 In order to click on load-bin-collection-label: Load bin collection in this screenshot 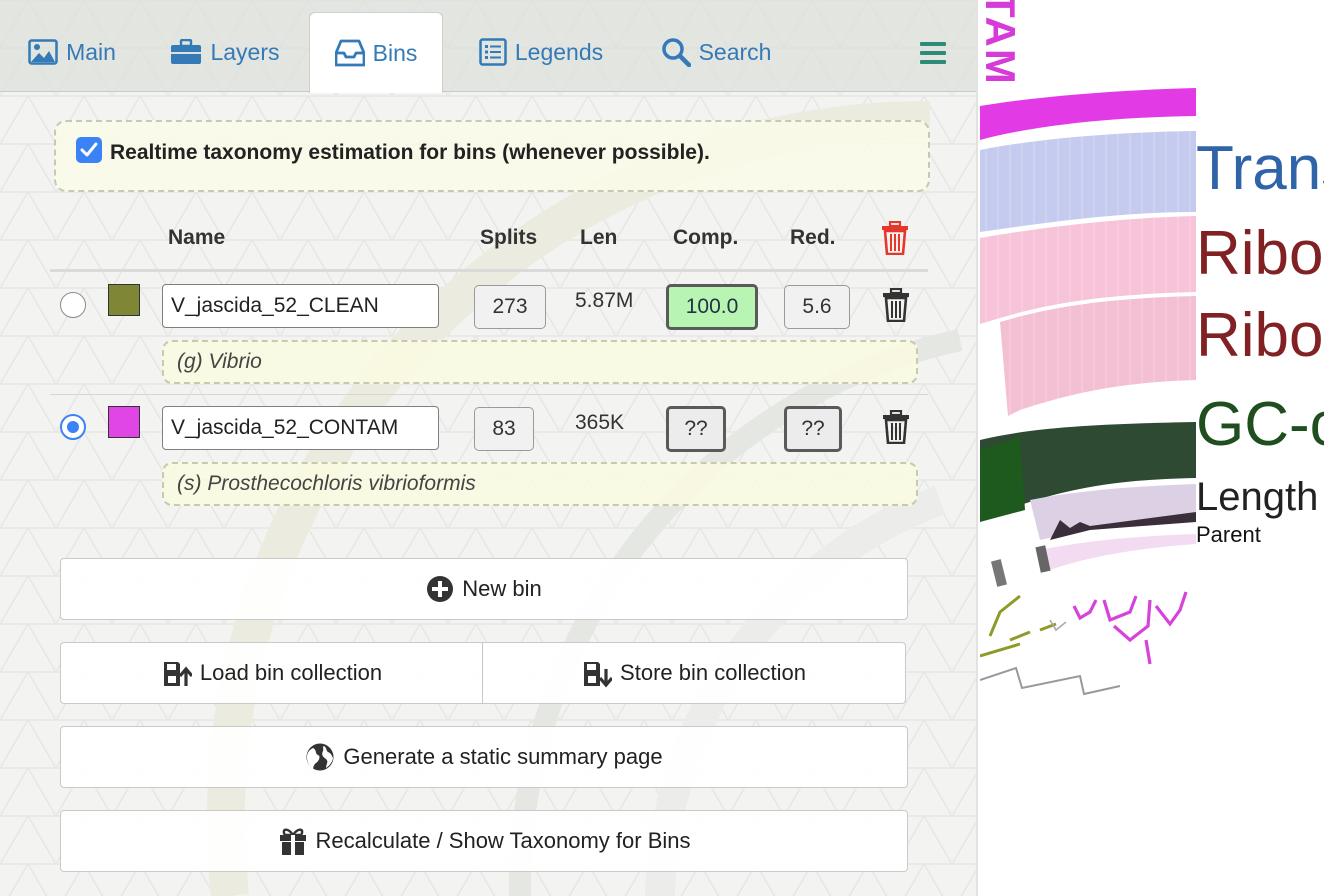, I will do `click(291, 672)`.